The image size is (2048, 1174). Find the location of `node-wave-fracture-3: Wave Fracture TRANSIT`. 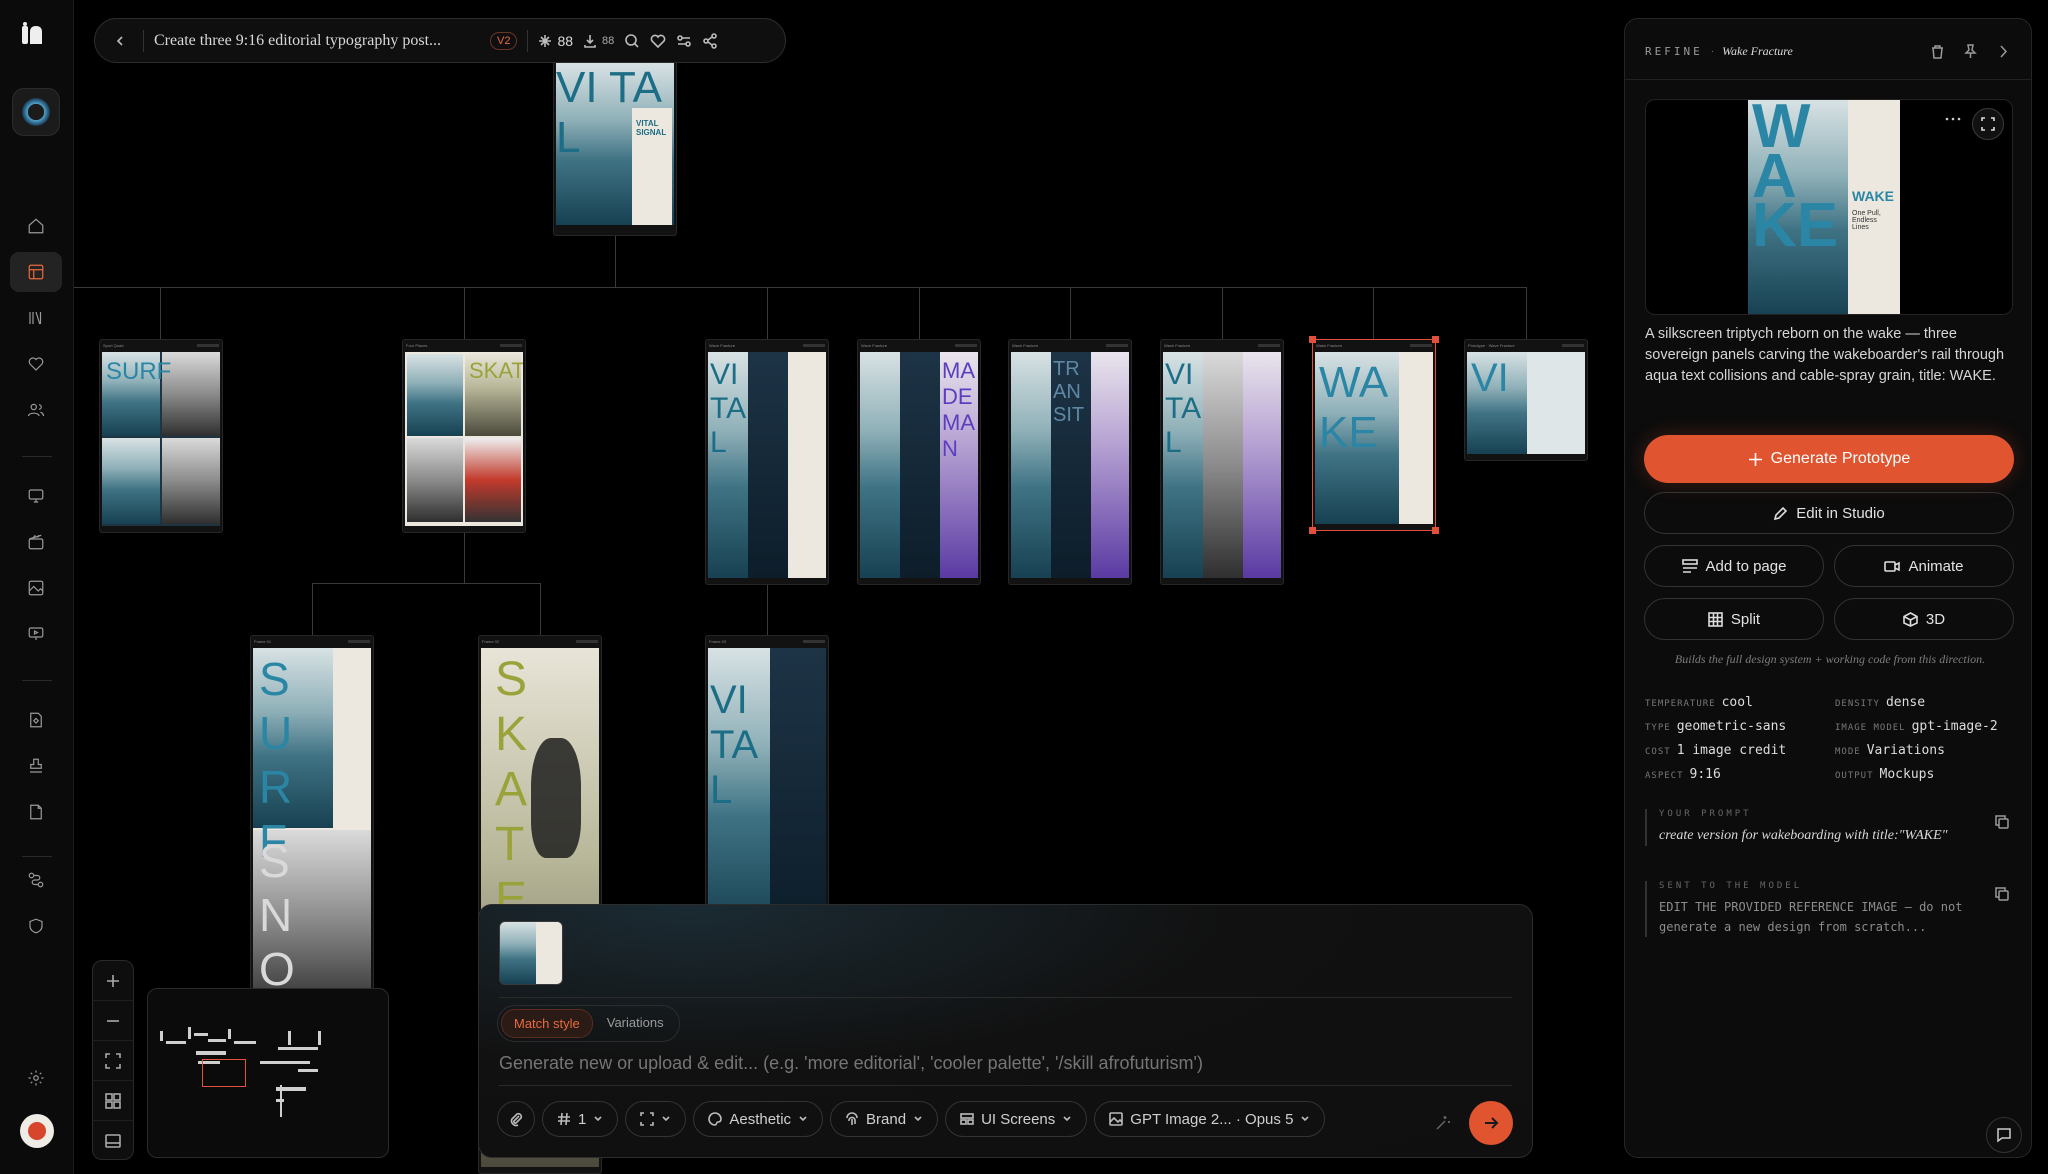

node-wave-fracture-3: Wave Fracture TRANSIT is located at coordinates (1070, 462).